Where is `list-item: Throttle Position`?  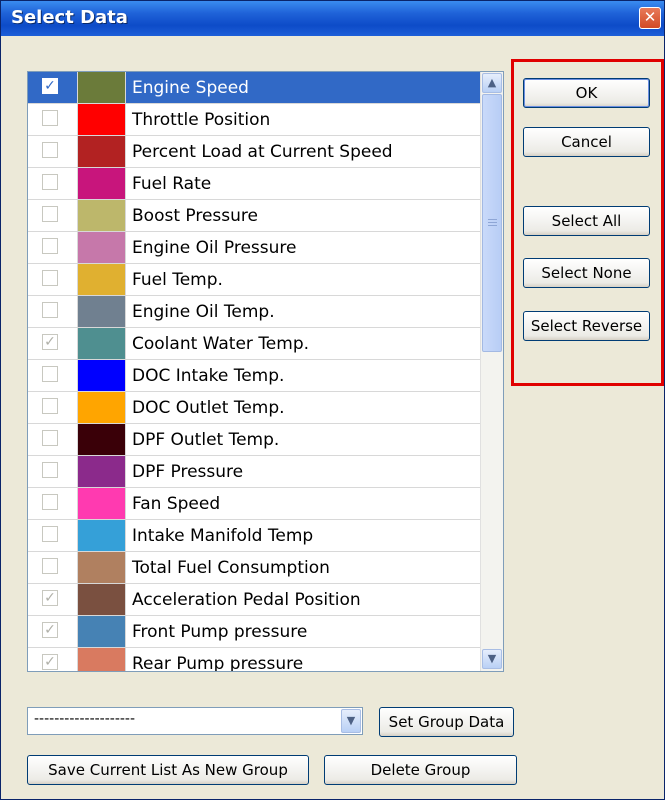
list-item: Throttle Position is located at coordinates (254, 120).